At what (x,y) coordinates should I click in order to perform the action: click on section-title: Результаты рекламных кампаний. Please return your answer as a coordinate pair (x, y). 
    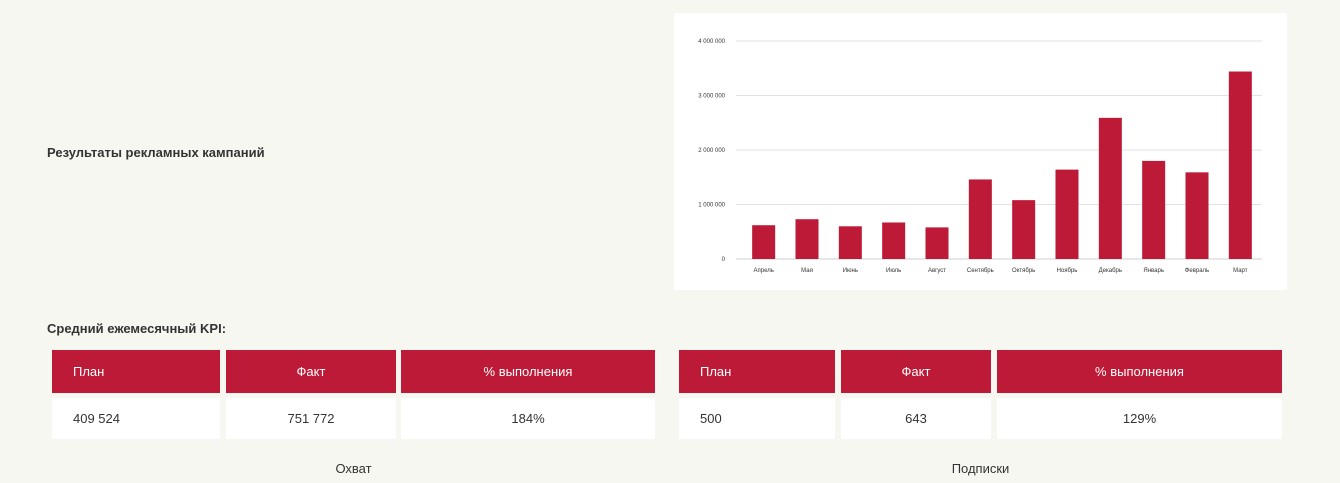
    Looking at the image, I should click on (156, 152).